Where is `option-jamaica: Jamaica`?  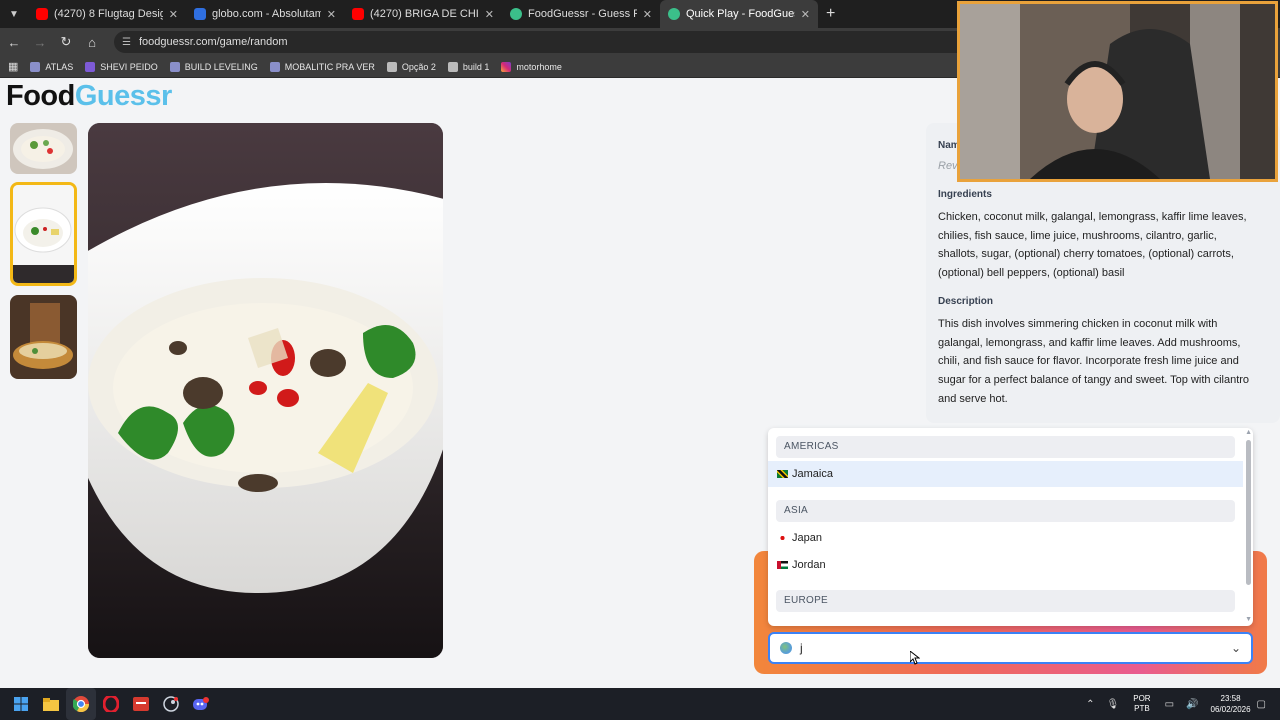 option-jamaica: Jamaica is located at coordinates (1005, 474).